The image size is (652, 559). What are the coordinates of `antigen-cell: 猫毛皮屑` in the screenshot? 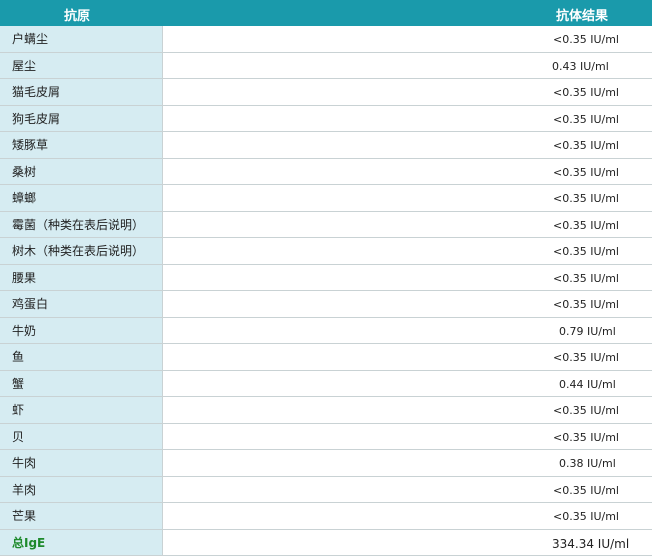 It's located at (81, 92).